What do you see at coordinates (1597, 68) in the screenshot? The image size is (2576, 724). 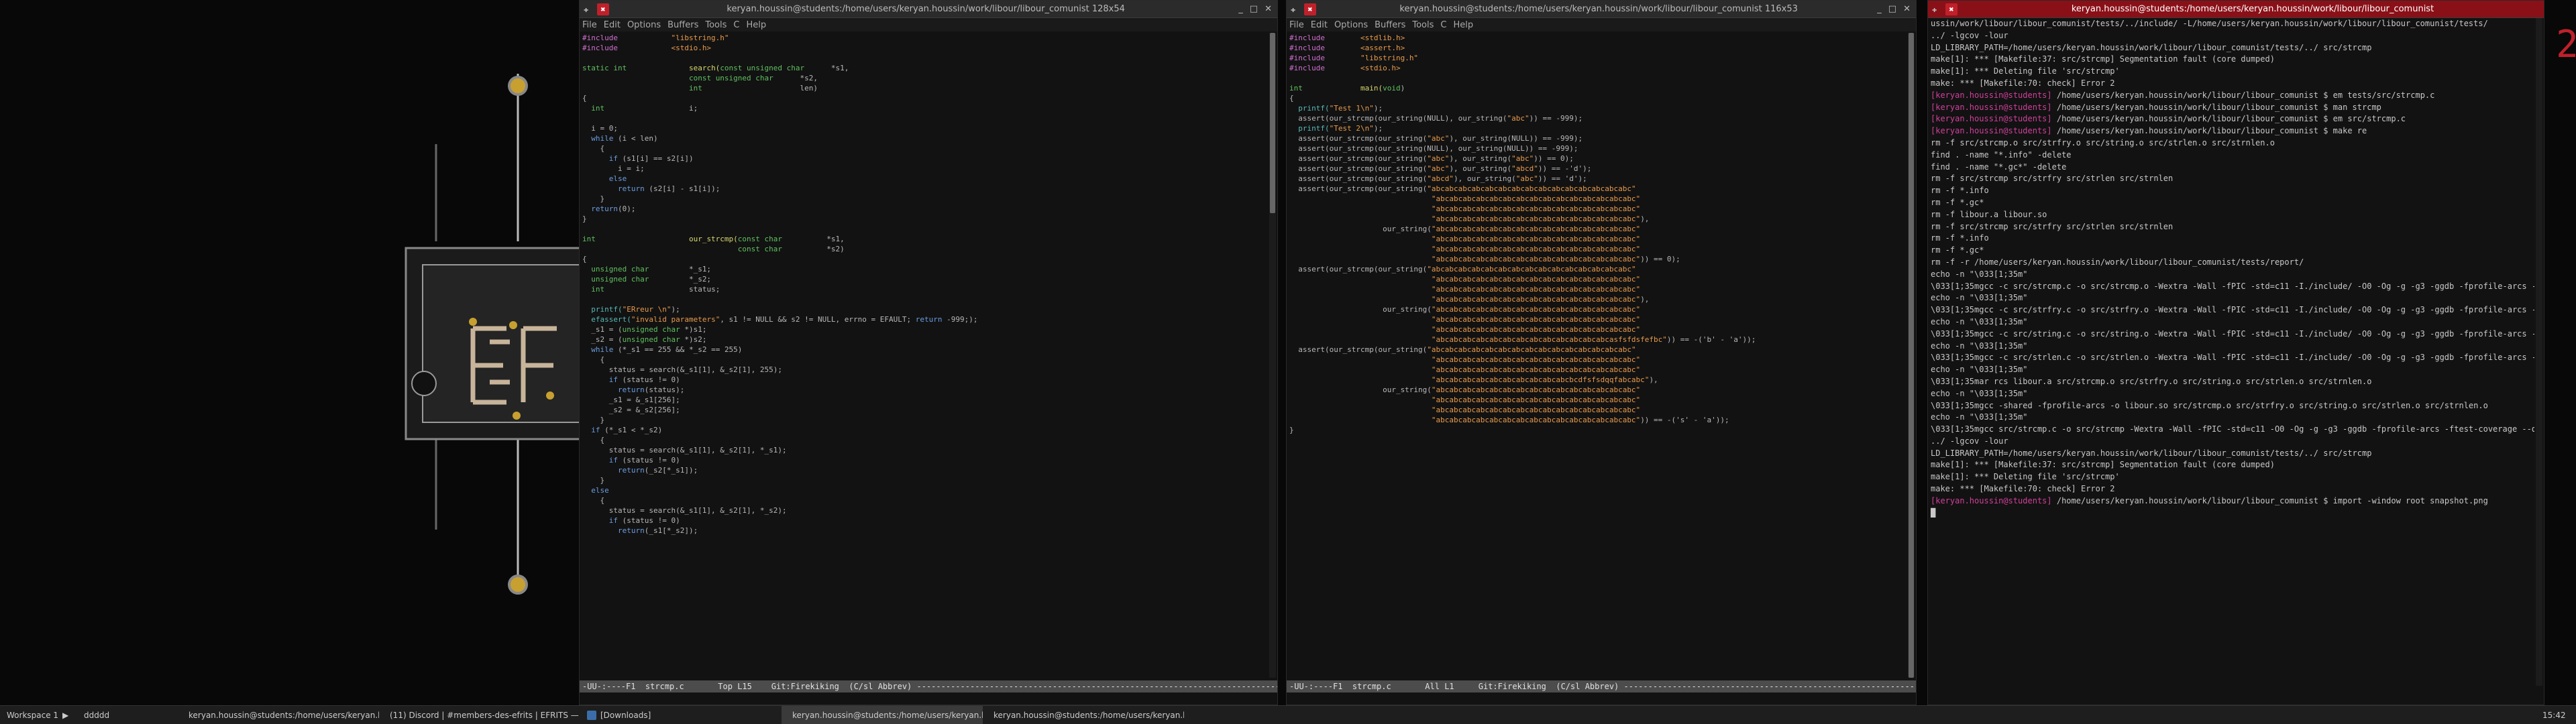 I see `code-line: #include <stdio.h>` at bounding box center [1597, 68].